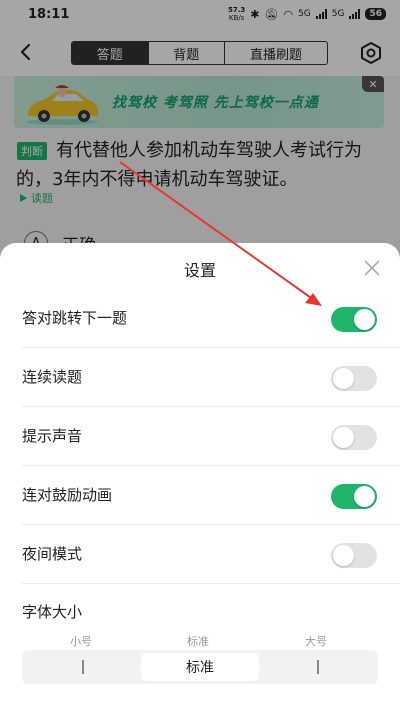  Describe the element at coordinates (52, 436) in the screenshot. I see `setting-label-sound: 提示声音` at that location.